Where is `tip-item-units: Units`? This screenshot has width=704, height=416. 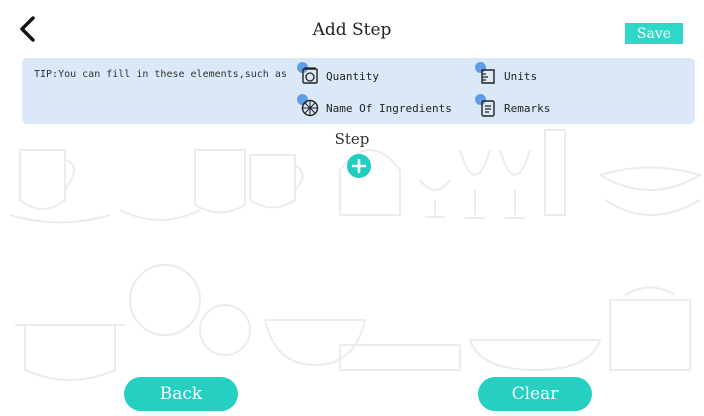 tip-item-units: Units is located at coordinates (506, 74).